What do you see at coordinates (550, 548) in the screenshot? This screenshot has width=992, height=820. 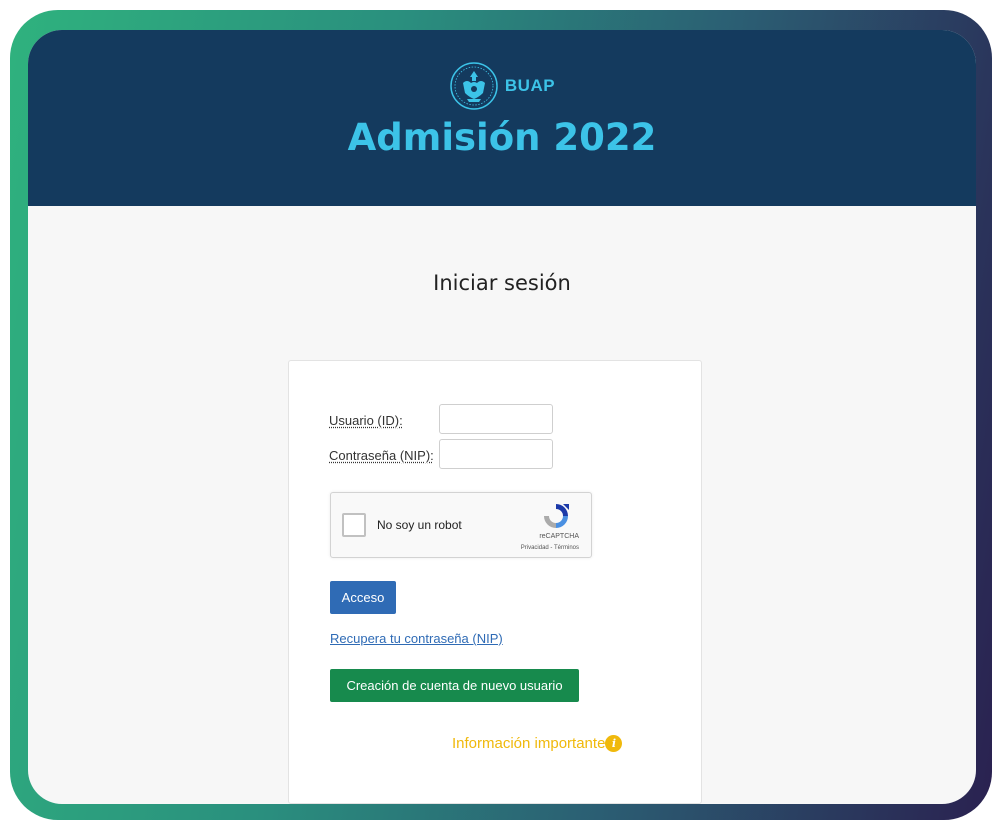 I see `recaptcha-privacy-terms: Privacidad - Términos` at bounding box center [550, 548].